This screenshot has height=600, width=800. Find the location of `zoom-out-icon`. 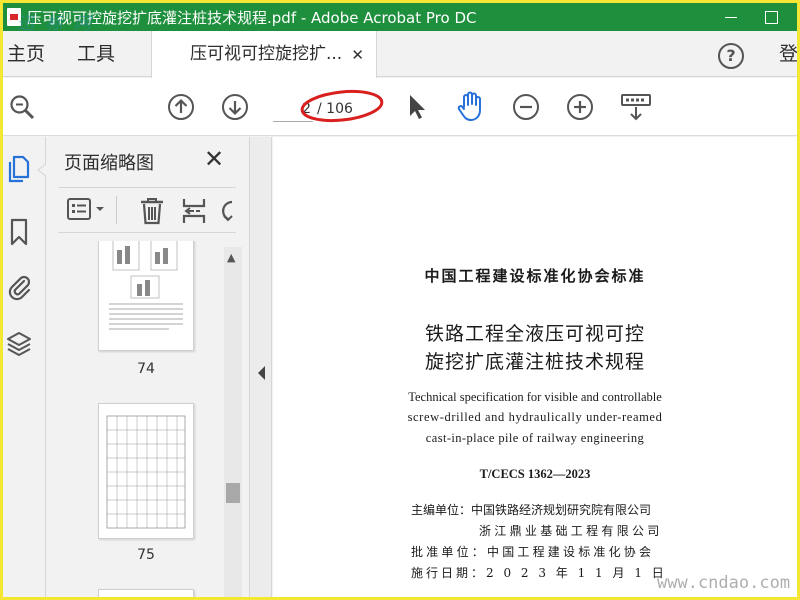

zoom-out-icon is located at coordinates (526, 107).